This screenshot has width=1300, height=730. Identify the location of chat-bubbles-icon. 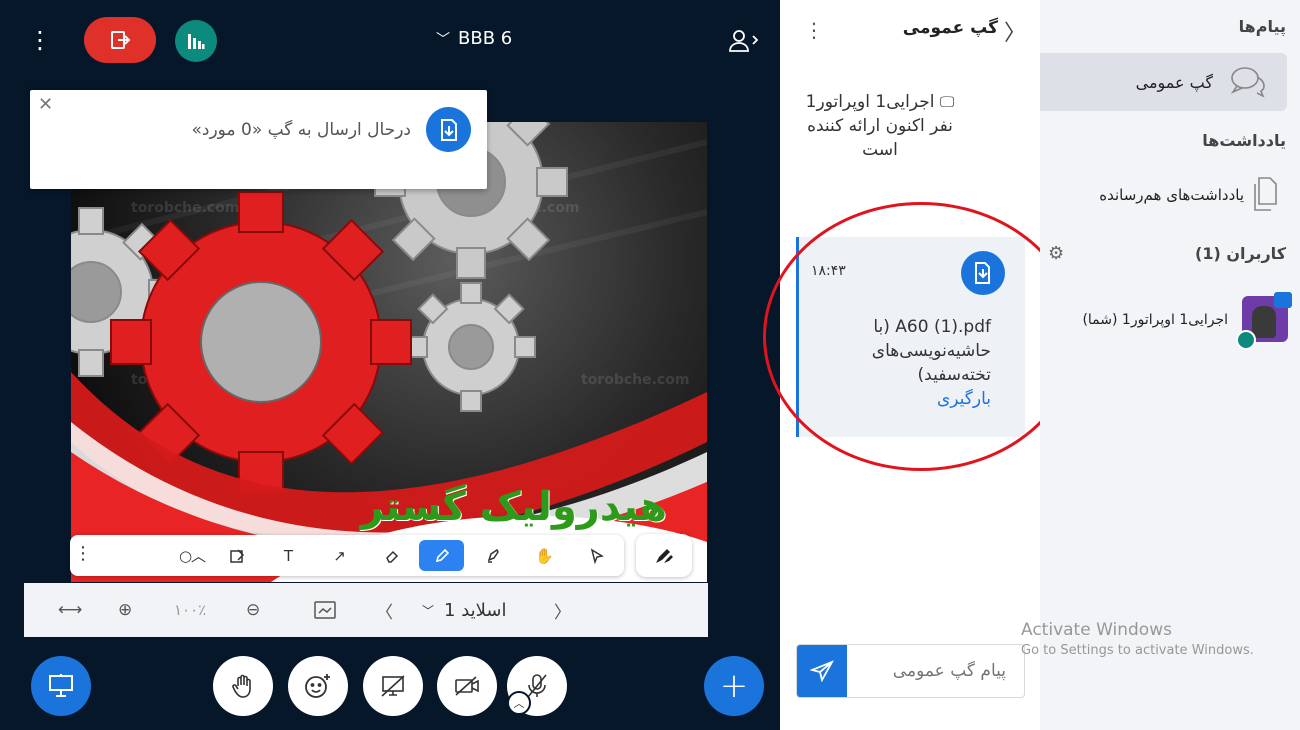
(1248, 84).